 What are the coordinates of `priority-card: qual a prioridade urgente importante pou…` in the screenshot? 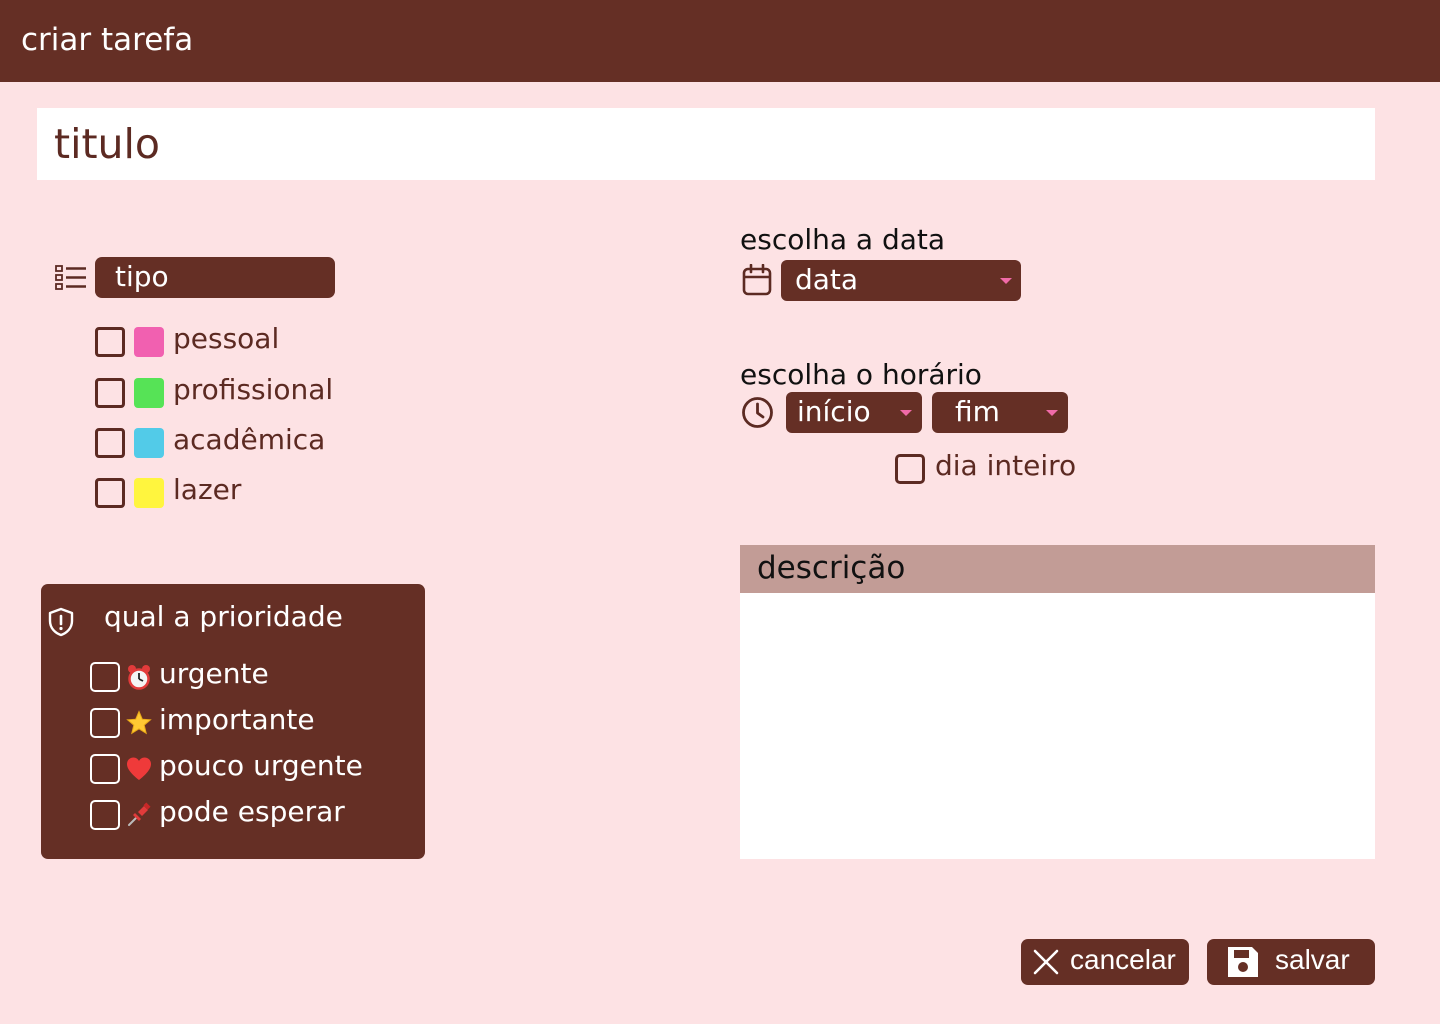 It's located at (233, 721).